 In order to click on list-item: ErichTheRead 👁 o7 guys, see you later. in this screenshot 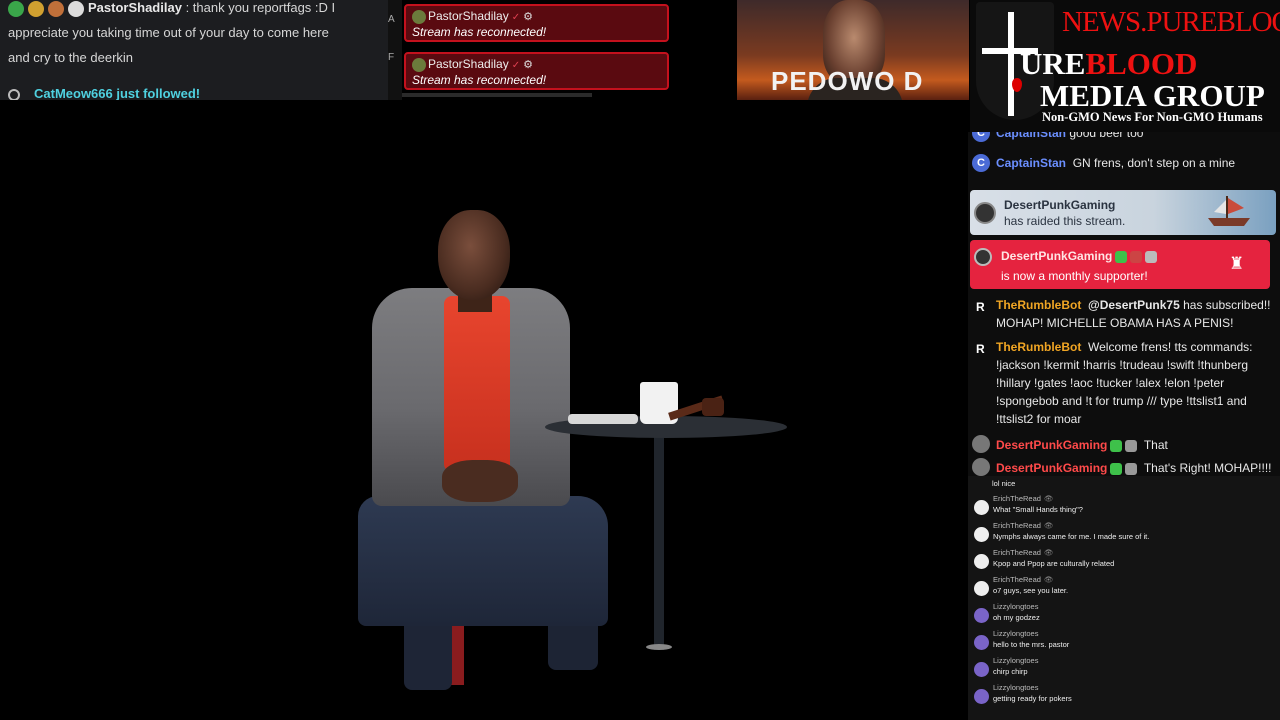, I will do `click(1125, 587)`.